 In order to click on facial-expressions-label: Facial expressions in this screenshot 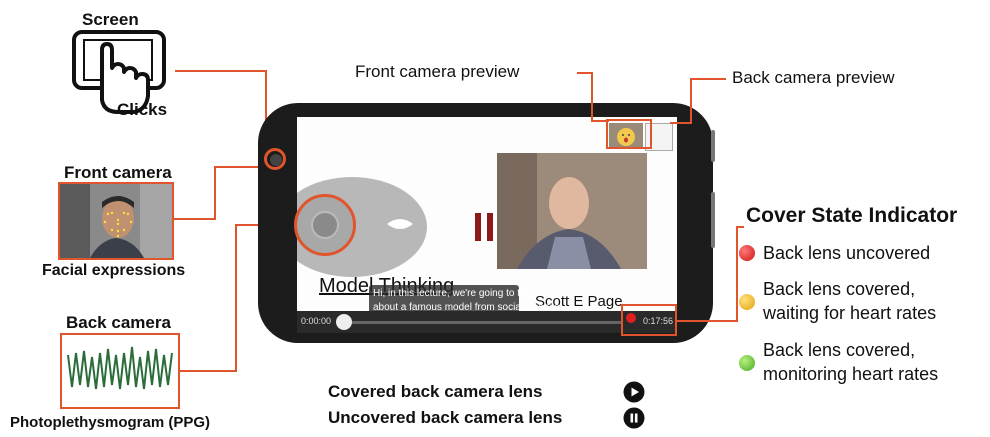, I will do `click(114, 270)`.